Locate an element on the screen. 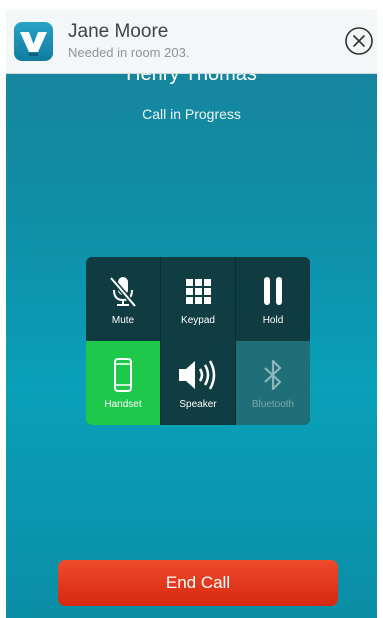  notification-message: Needed in room 203. is located at coordinates (129, 52).